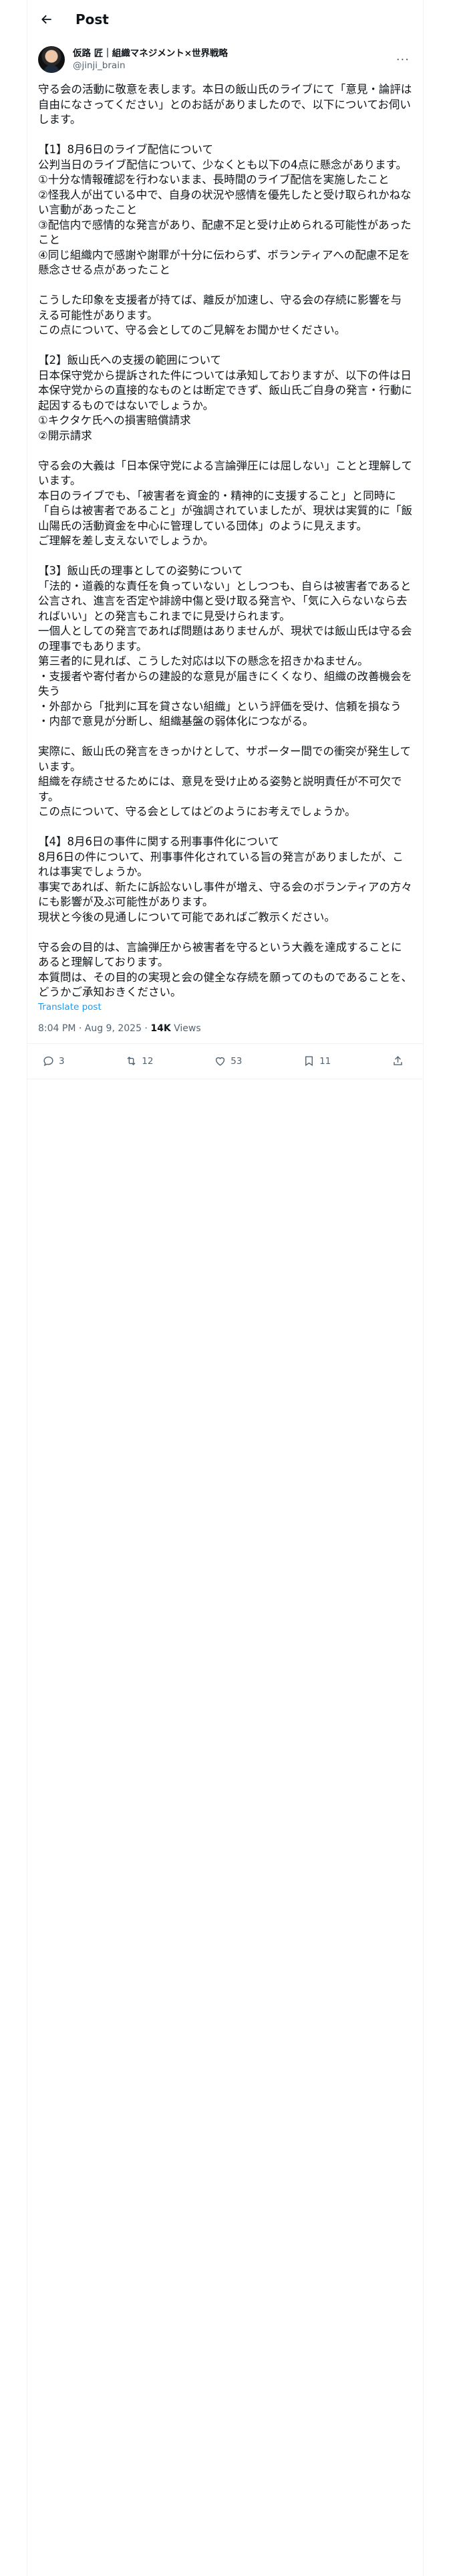 This screenshot has width=451, height=2576. I want to click on bookmark-count: 11, so click(325, 1061).